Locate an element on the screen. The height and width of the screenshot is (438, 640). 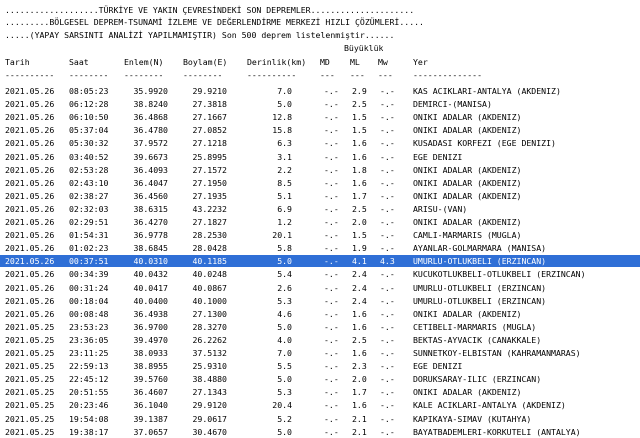
cell-saat: 02:53:28 is located at coordinates (89, 169).